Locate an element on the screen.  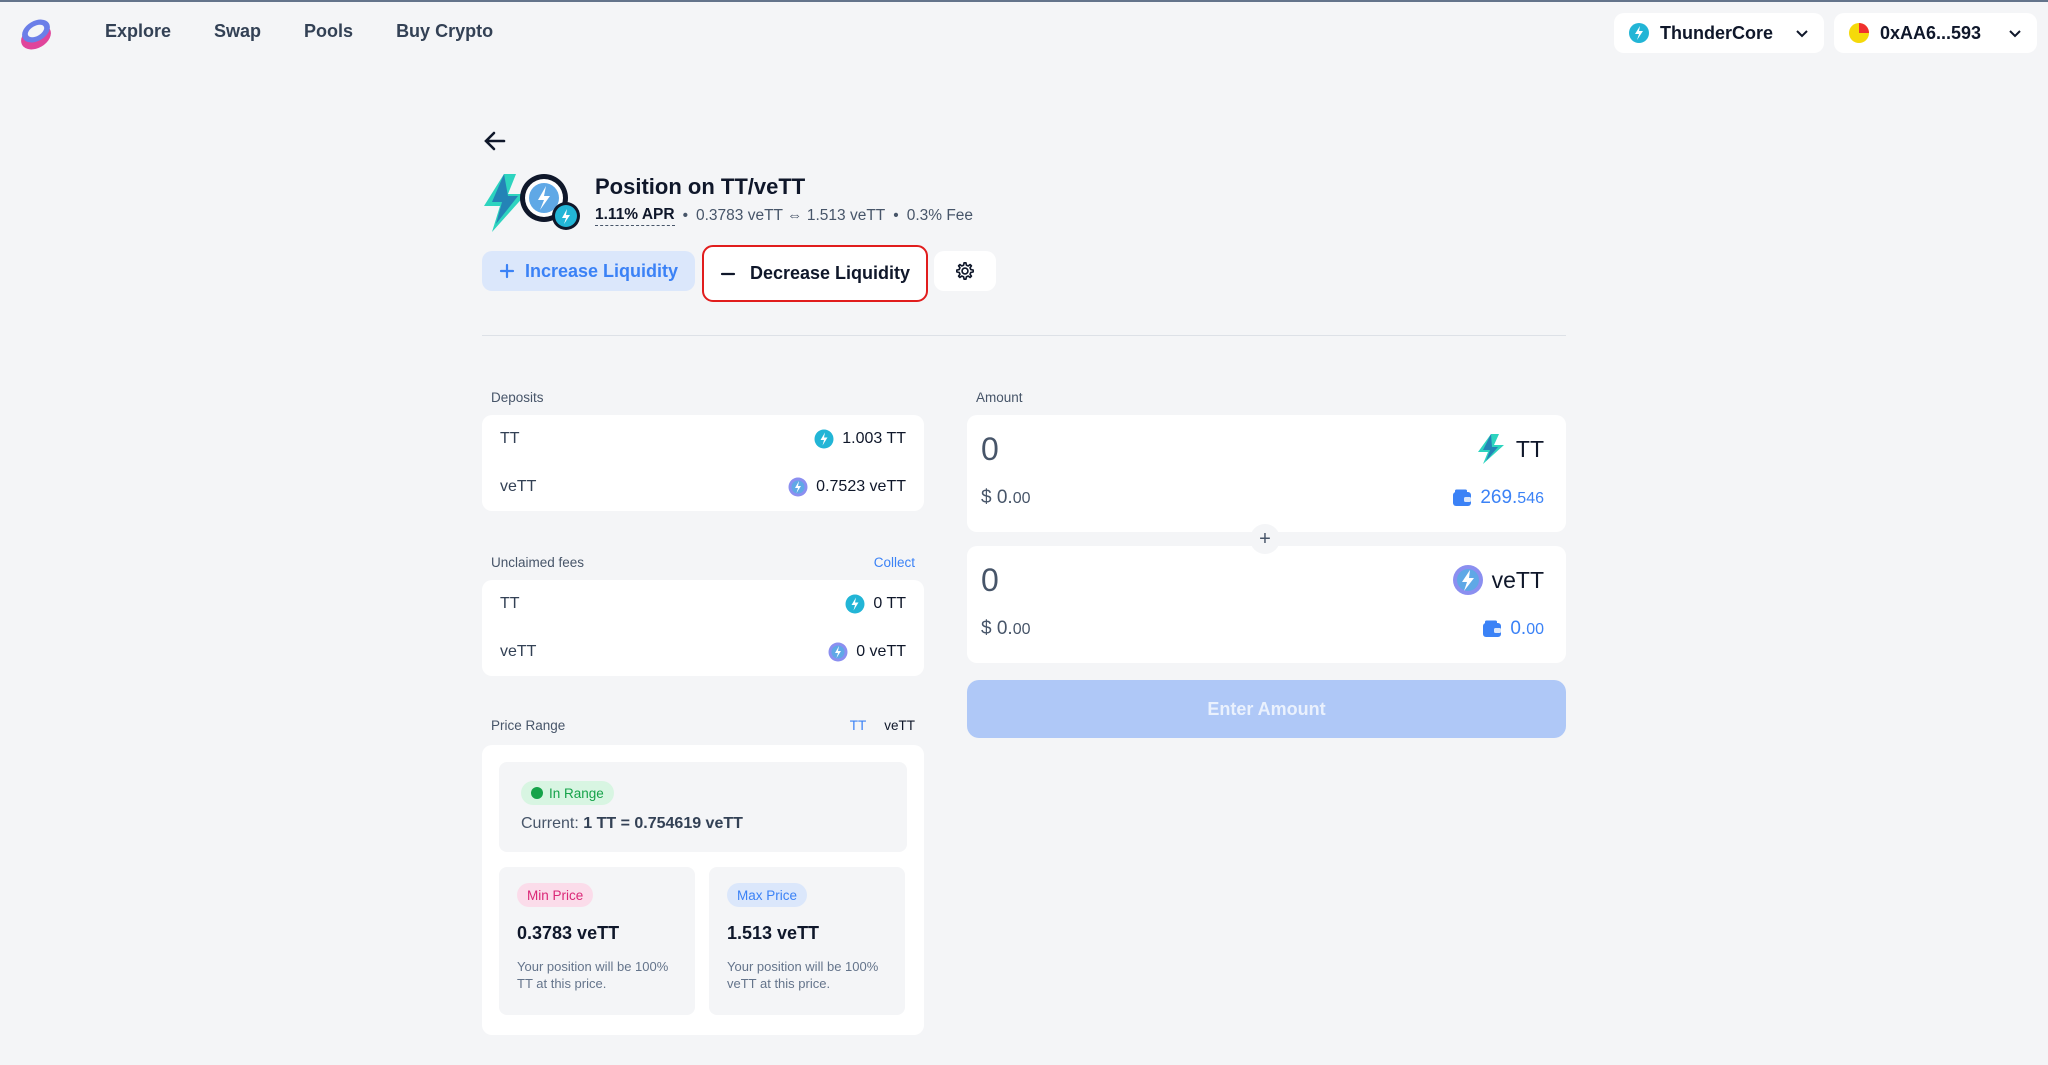
current-price-box: In Range Current: 1 TT = 0.754619 veTT is located at coordinates (703, 807).